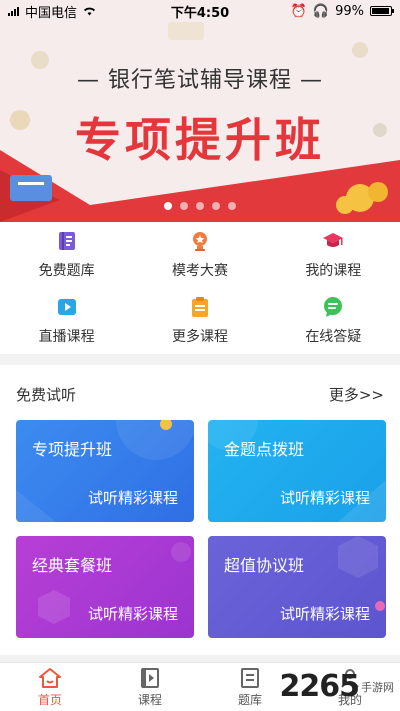 The image size is (400, 711). What do you see at coordinates (200, 140) in the screenshot?
I see `banner-title: 专项提升班` at bounding box center [200, 140].